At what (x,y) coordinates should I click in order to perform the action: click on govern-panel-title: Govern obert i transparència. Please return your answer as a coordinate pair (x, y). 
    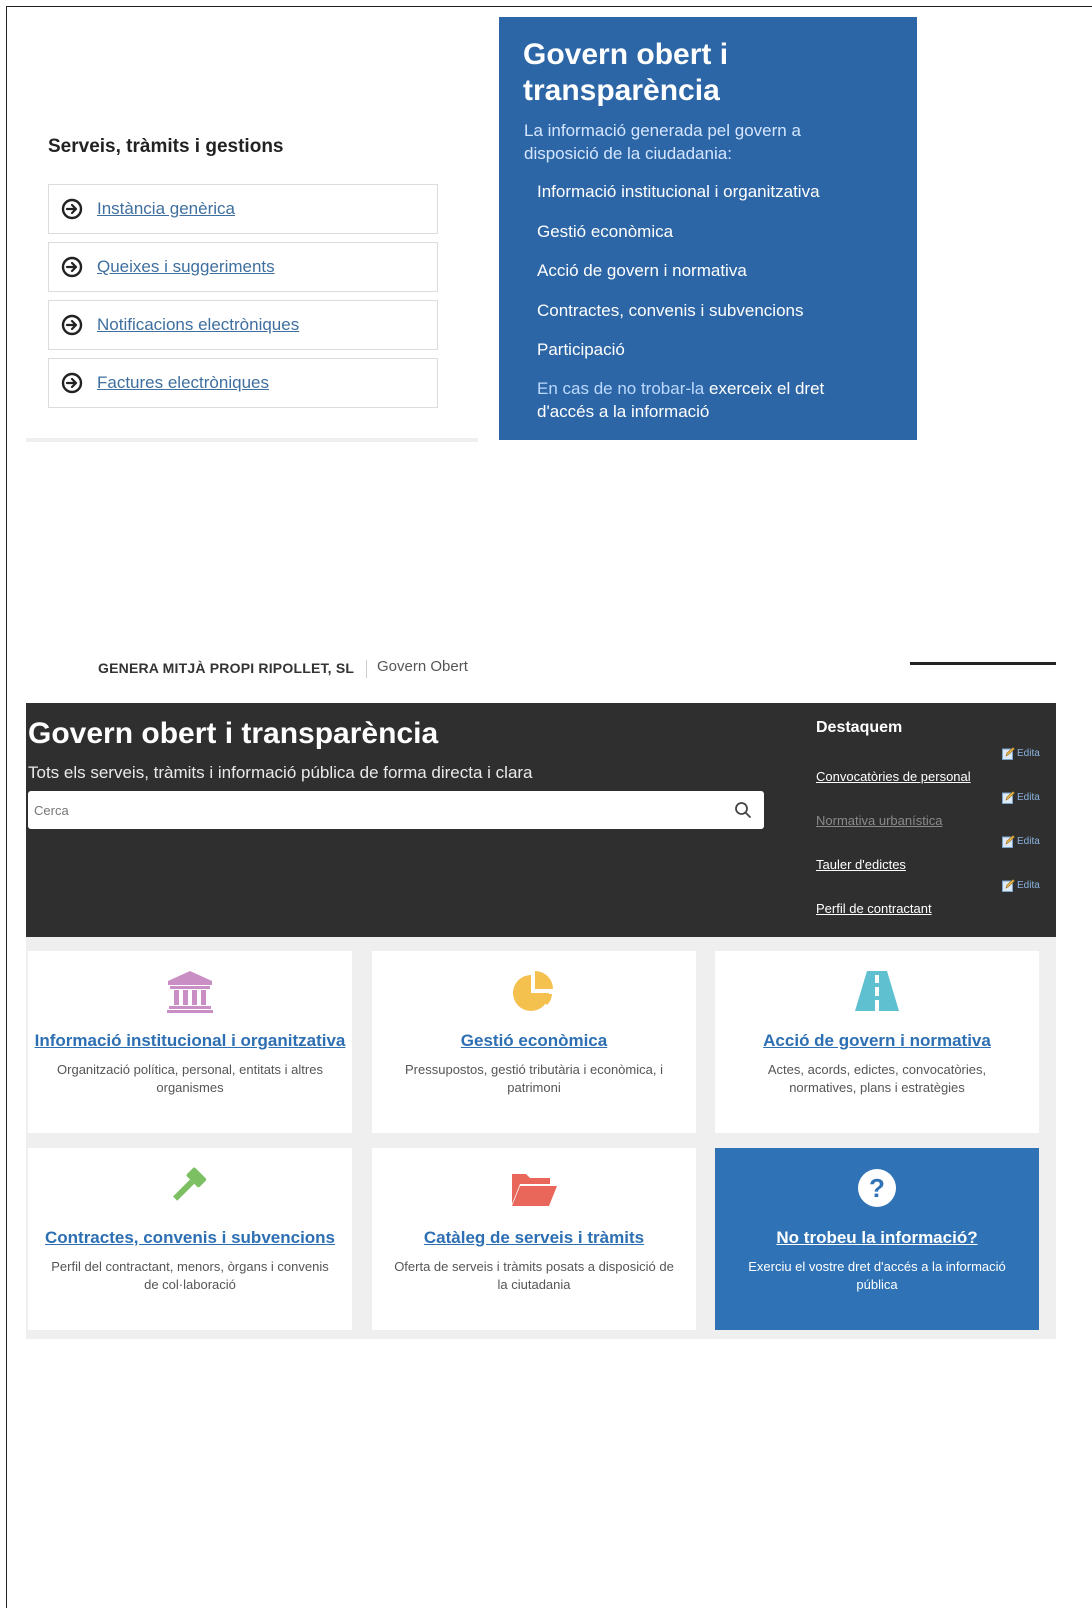
    Looking at the image, I should click on (626, 72).